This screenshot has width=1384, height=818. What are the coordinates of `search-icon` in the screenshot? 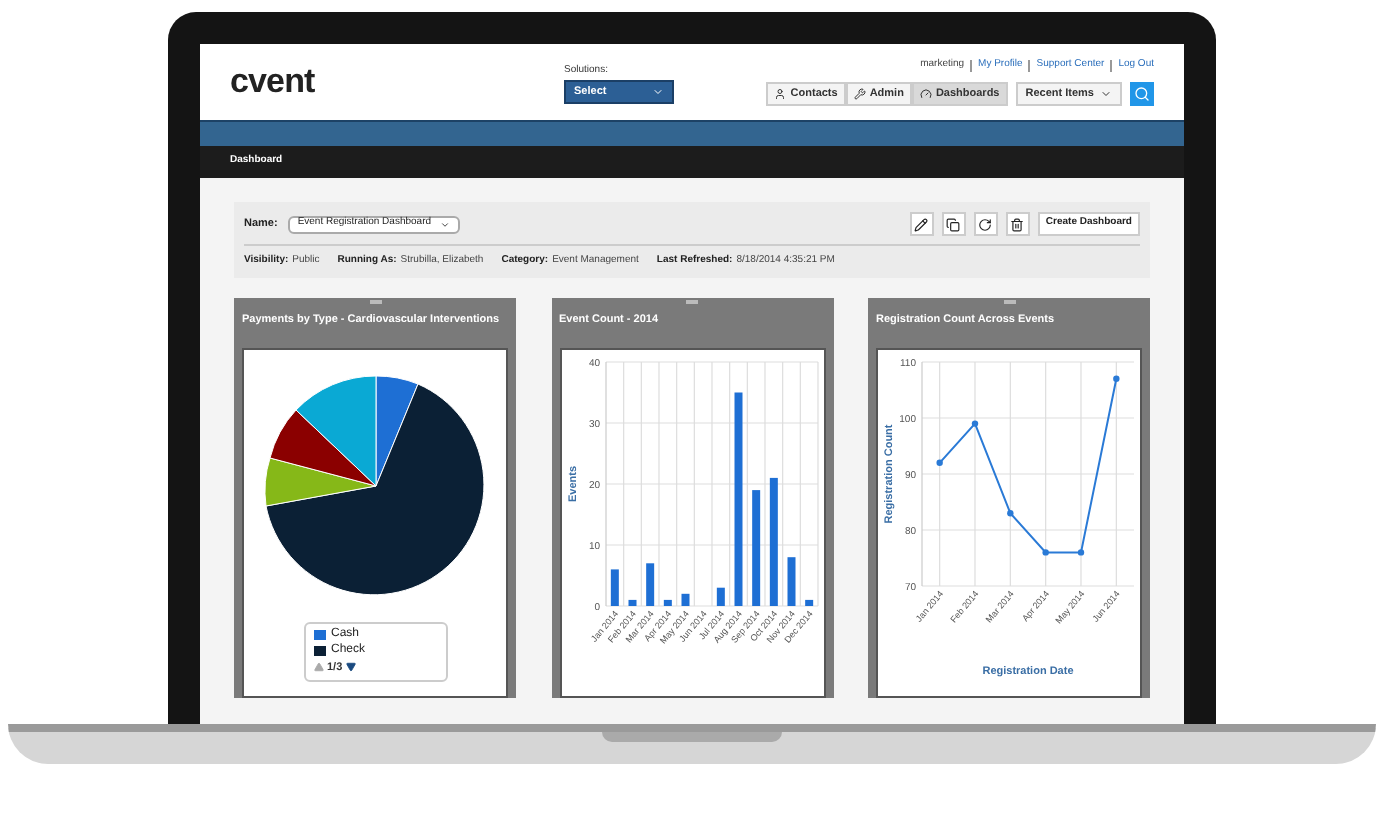 It's located at (1142, 93).